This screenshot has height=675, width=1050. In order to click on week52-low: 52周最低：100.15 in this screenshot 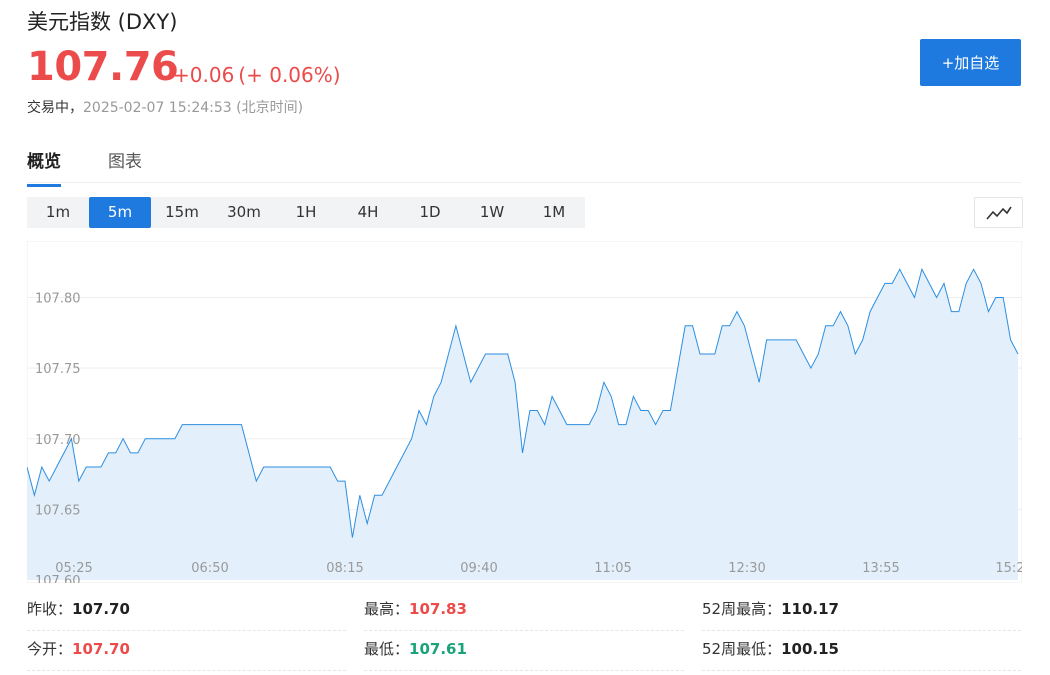, I will do `click(861, 650)`.